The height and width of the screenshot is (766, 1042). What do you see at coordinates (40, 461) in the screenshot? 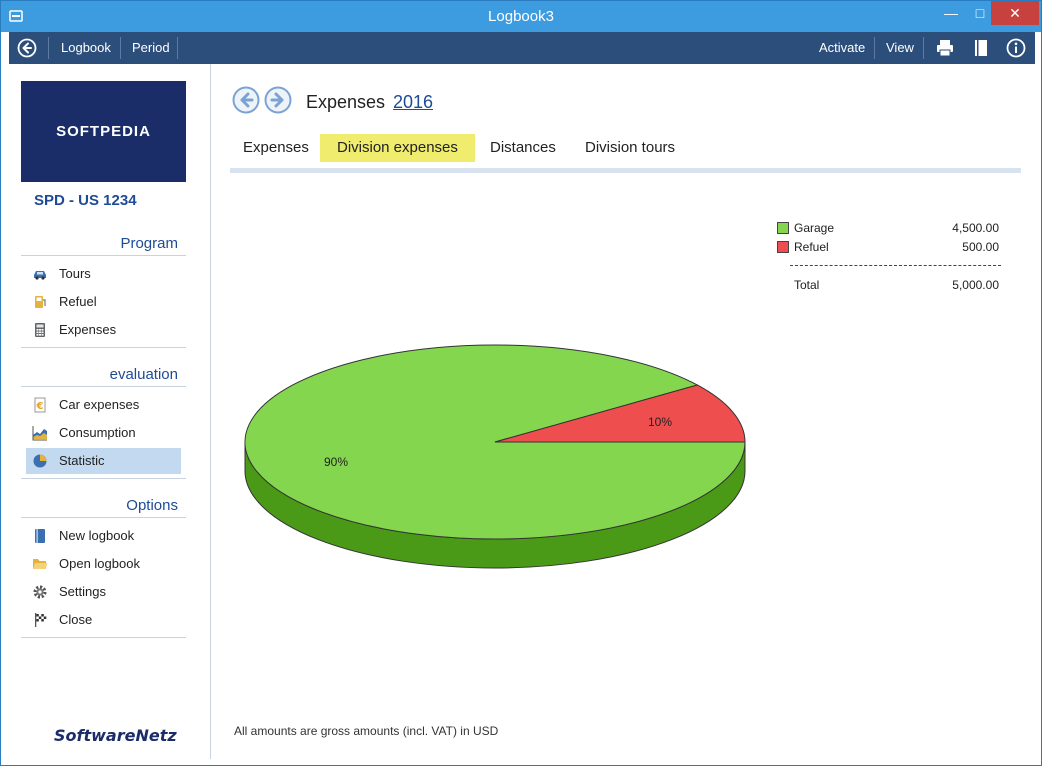
I see `pie-chart-icon` at bounding box center [40, 461].